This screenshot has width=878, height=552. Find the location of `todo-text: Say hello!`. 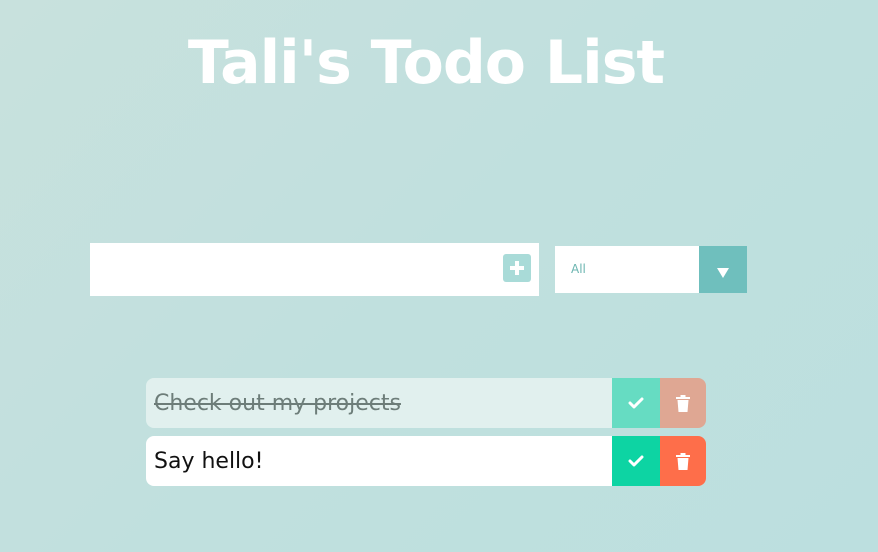

todo-text: Say hello! is located at coordinates (379, 461).